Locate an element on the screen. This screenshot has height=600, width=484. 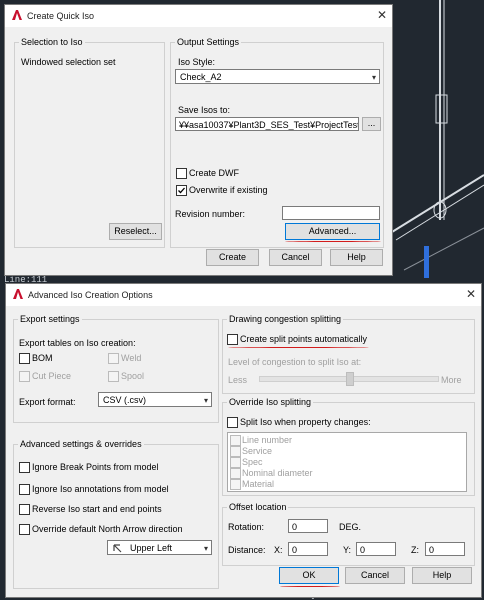
rotation-label: Rotation: is located at coordinates (246, 527).